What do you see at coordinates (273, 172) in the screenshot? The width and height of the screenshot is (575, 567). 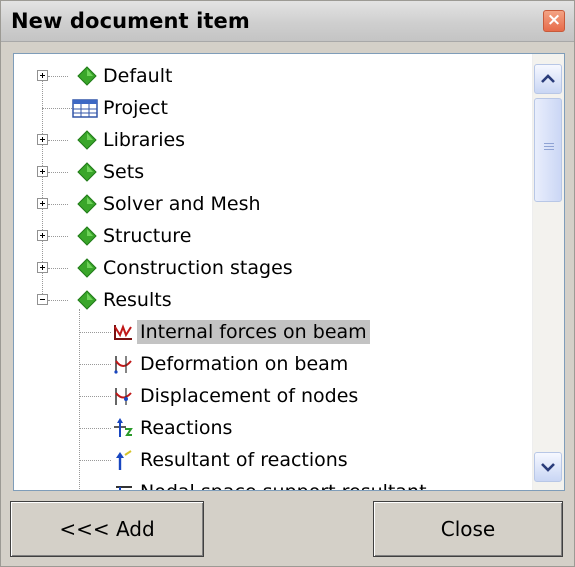 I see `tree-item: Sets` at bounding box center [273, 172].